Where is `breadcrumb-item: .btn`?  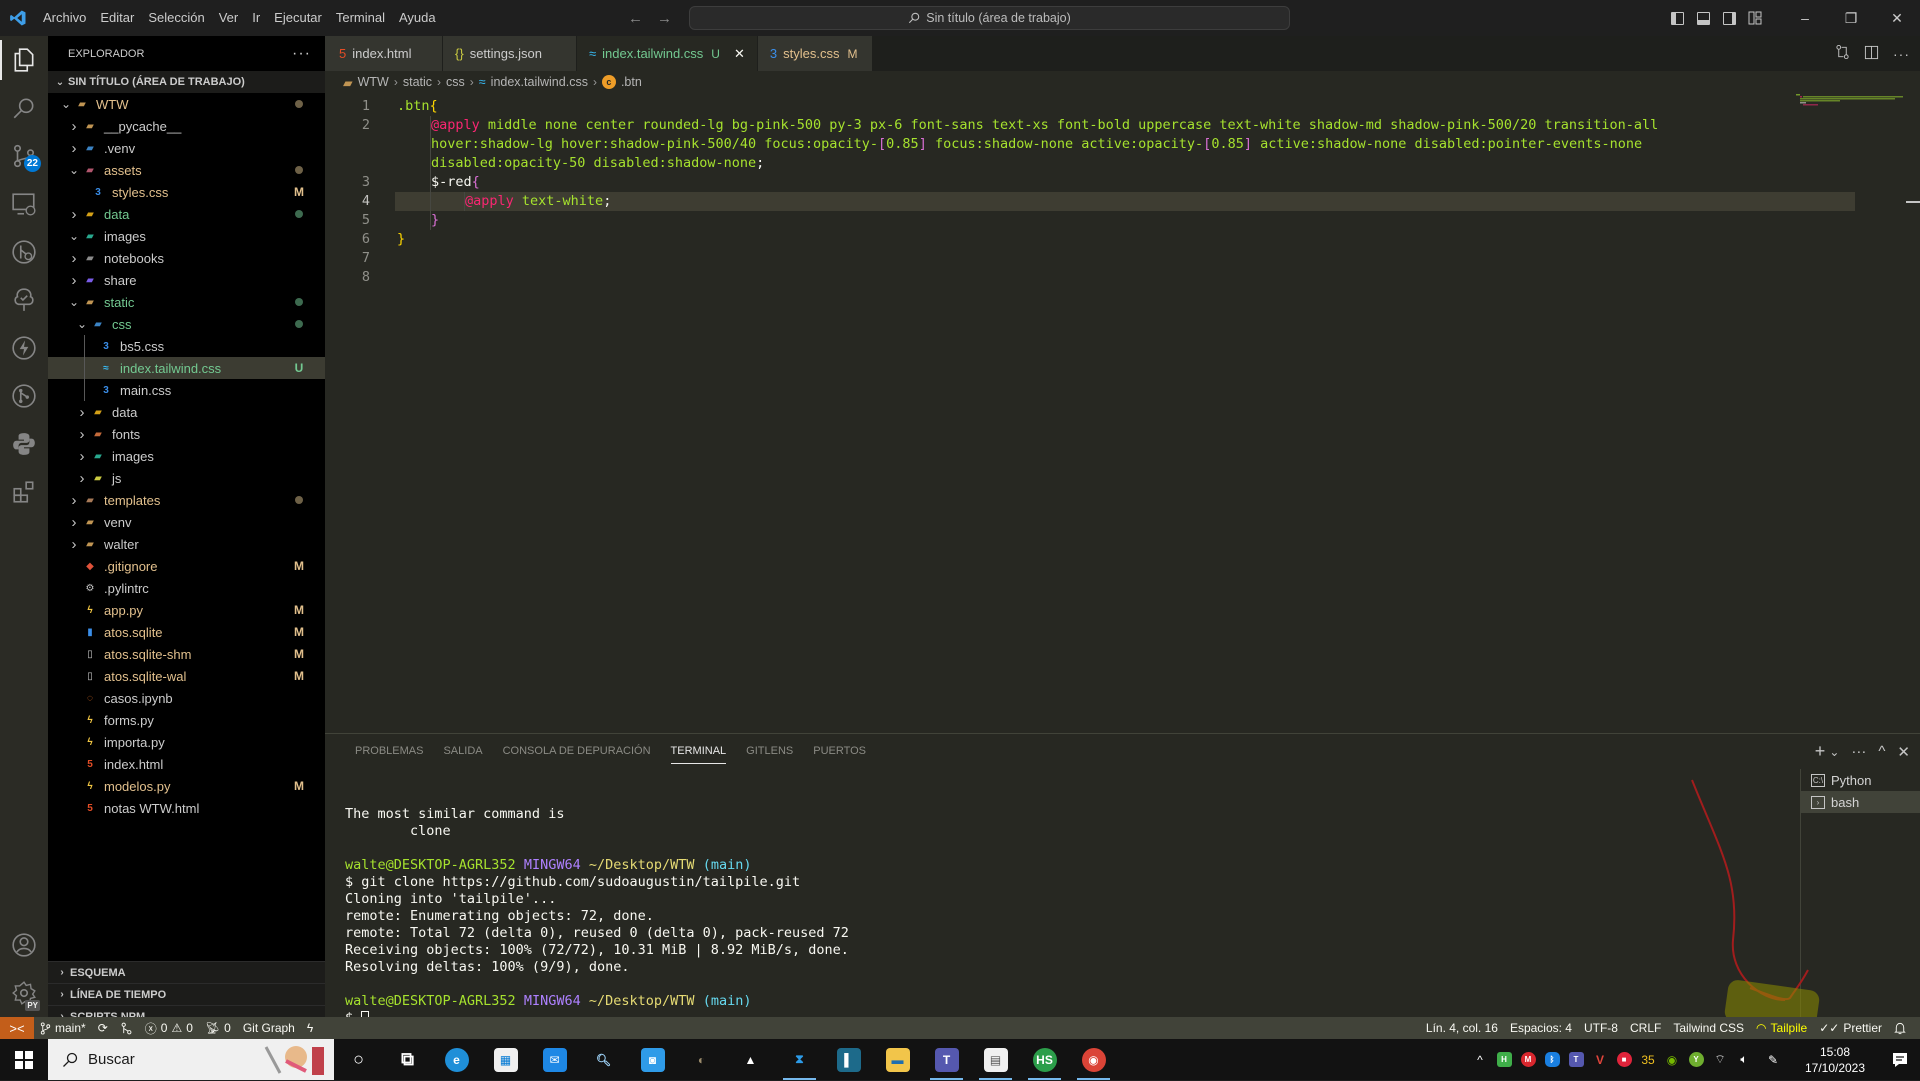
breadcrumb-item: .btn is located at coordinates (631, 82).